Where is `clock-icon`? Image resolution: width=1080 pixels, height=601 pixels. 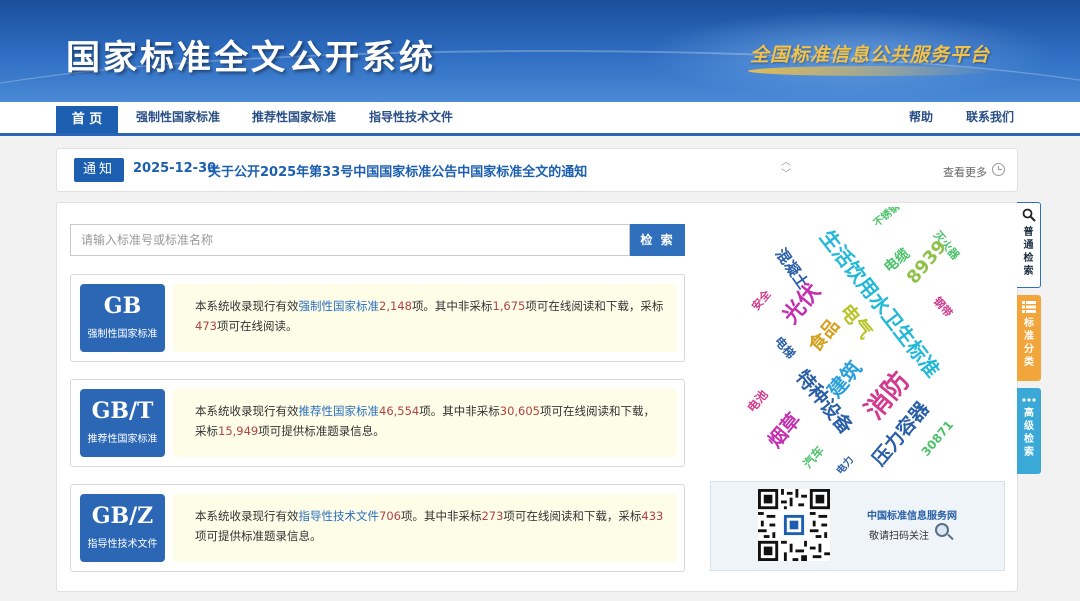
clock-icon is located at coordinates (998, 169).